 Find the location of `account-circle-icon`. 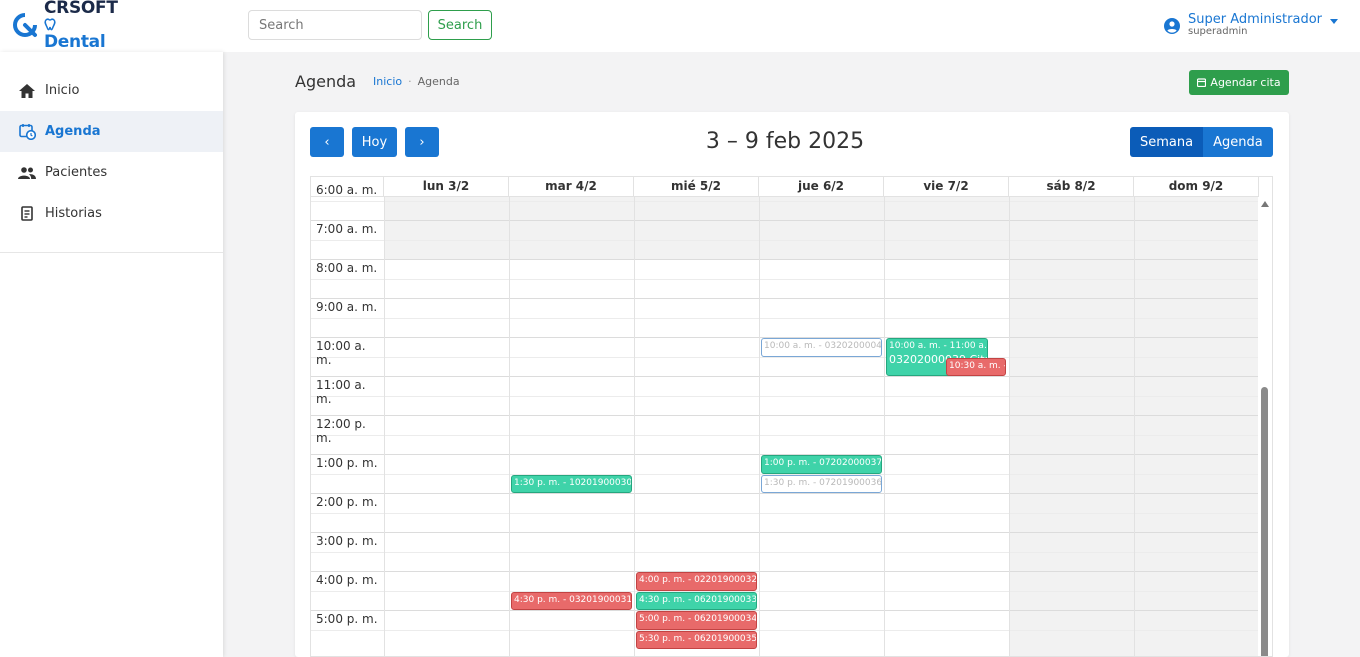

account-circle-icon is located at coordinates (1172, 26).